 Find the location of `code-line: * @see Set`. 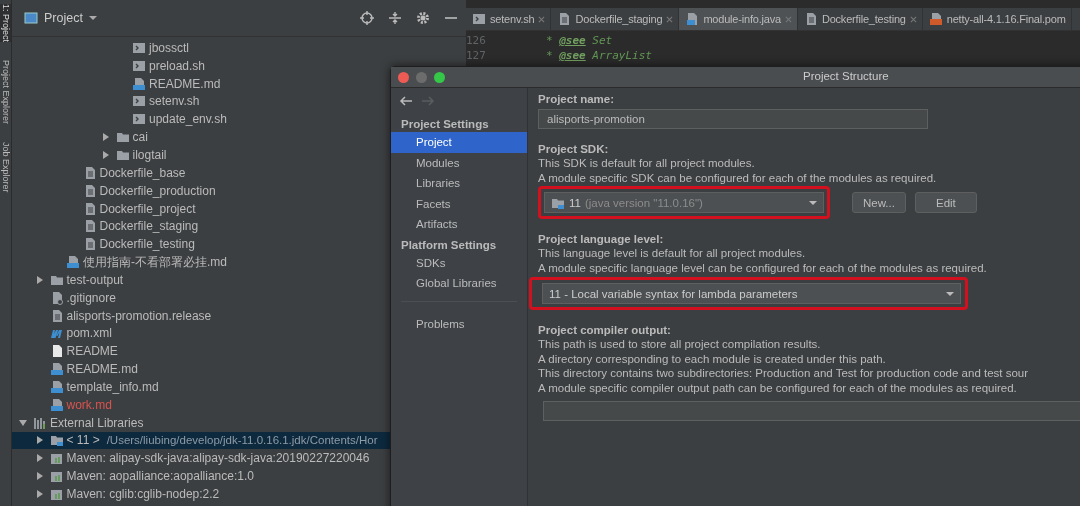

code-line: * @see Set is located at coordinates (579, 40).